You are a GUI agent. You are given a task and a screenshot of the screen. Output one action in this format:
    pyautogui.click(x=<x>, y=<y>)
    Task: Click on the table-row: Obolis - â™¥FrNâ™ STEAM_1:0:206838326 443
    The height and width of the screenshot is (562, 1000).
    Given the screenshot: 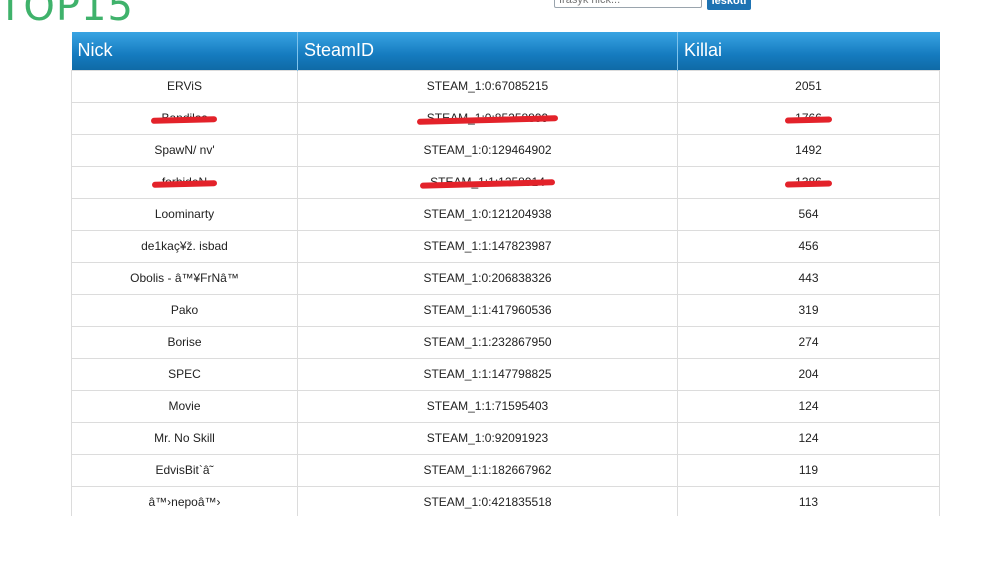 What is the action you would take?
    pyautogui.click(x=505, y=278)
    